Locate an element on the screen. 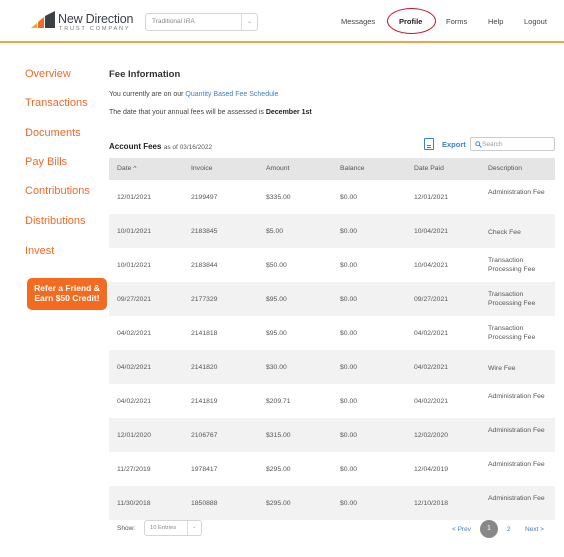 Image resolution: width=564 pixels, height=557 pixels. sidebar-item-pay-bills: Pay Bills is located at coordinates (46, 162).